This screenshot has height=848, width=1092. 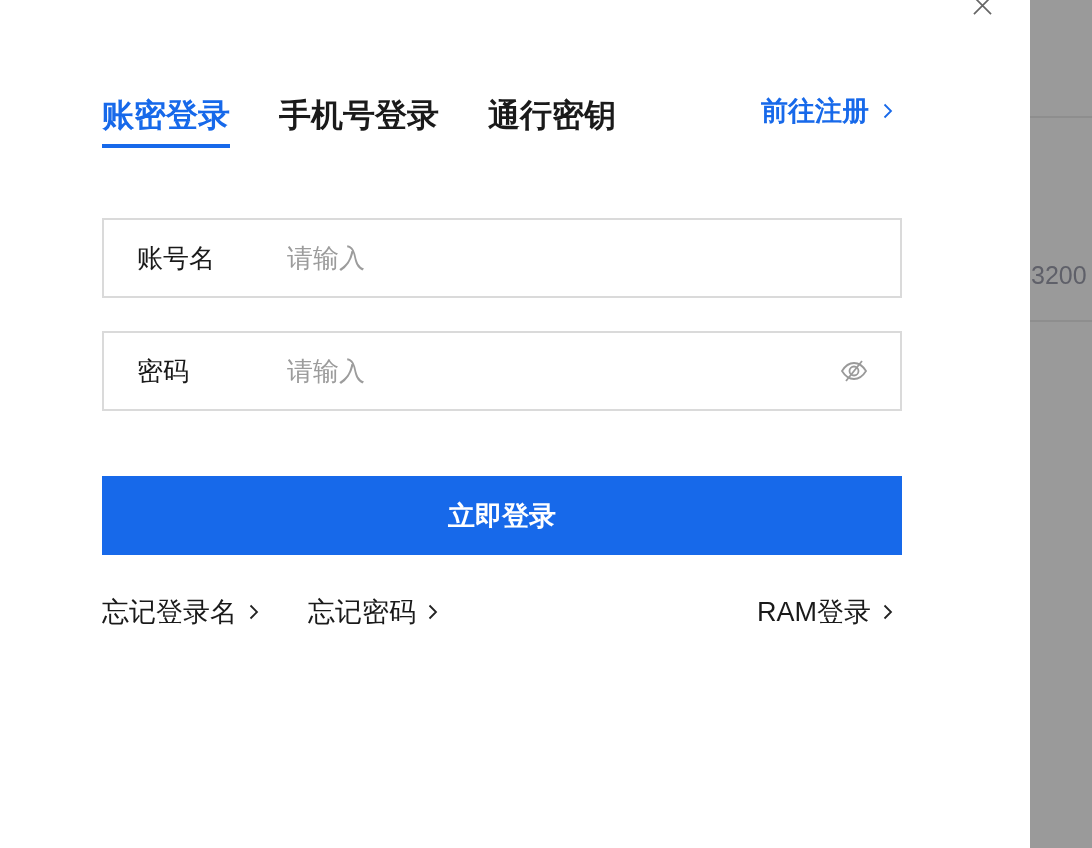 What do you see at coordinates (166, 121) in the screenshot?
I see `login-tab: 账密登录` at bounding box center [166, 121].